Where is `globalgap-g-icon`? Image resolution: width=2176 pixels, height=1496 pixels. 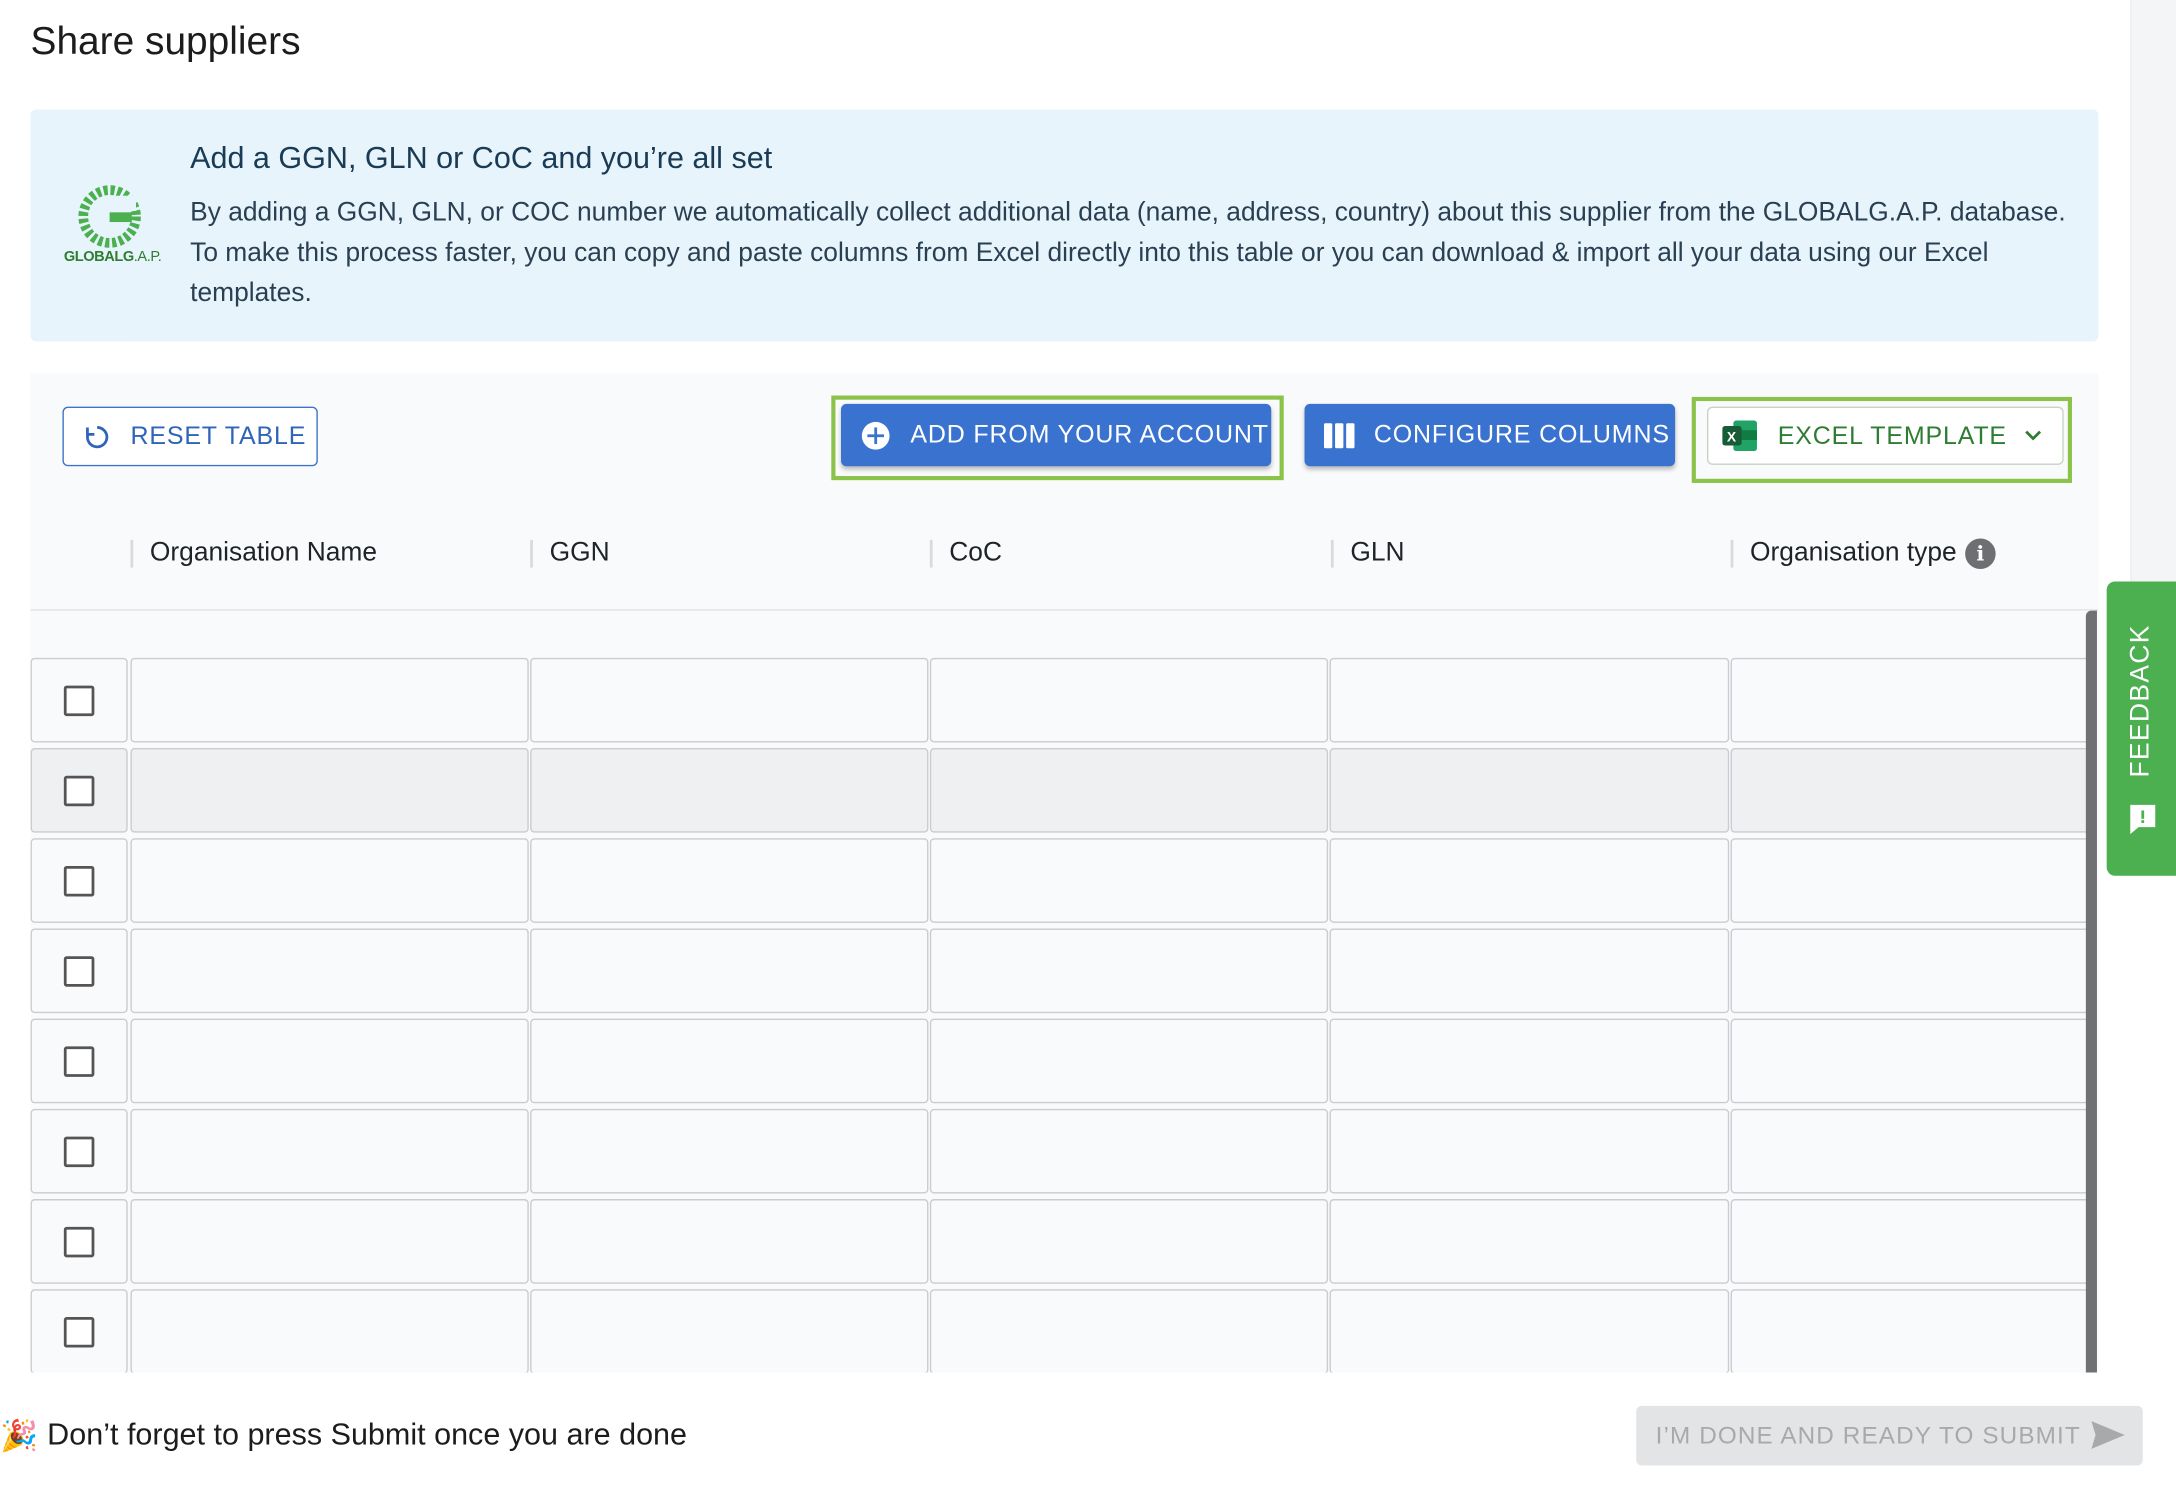
globalgap-g-icon is located at coordinates (109, 216).